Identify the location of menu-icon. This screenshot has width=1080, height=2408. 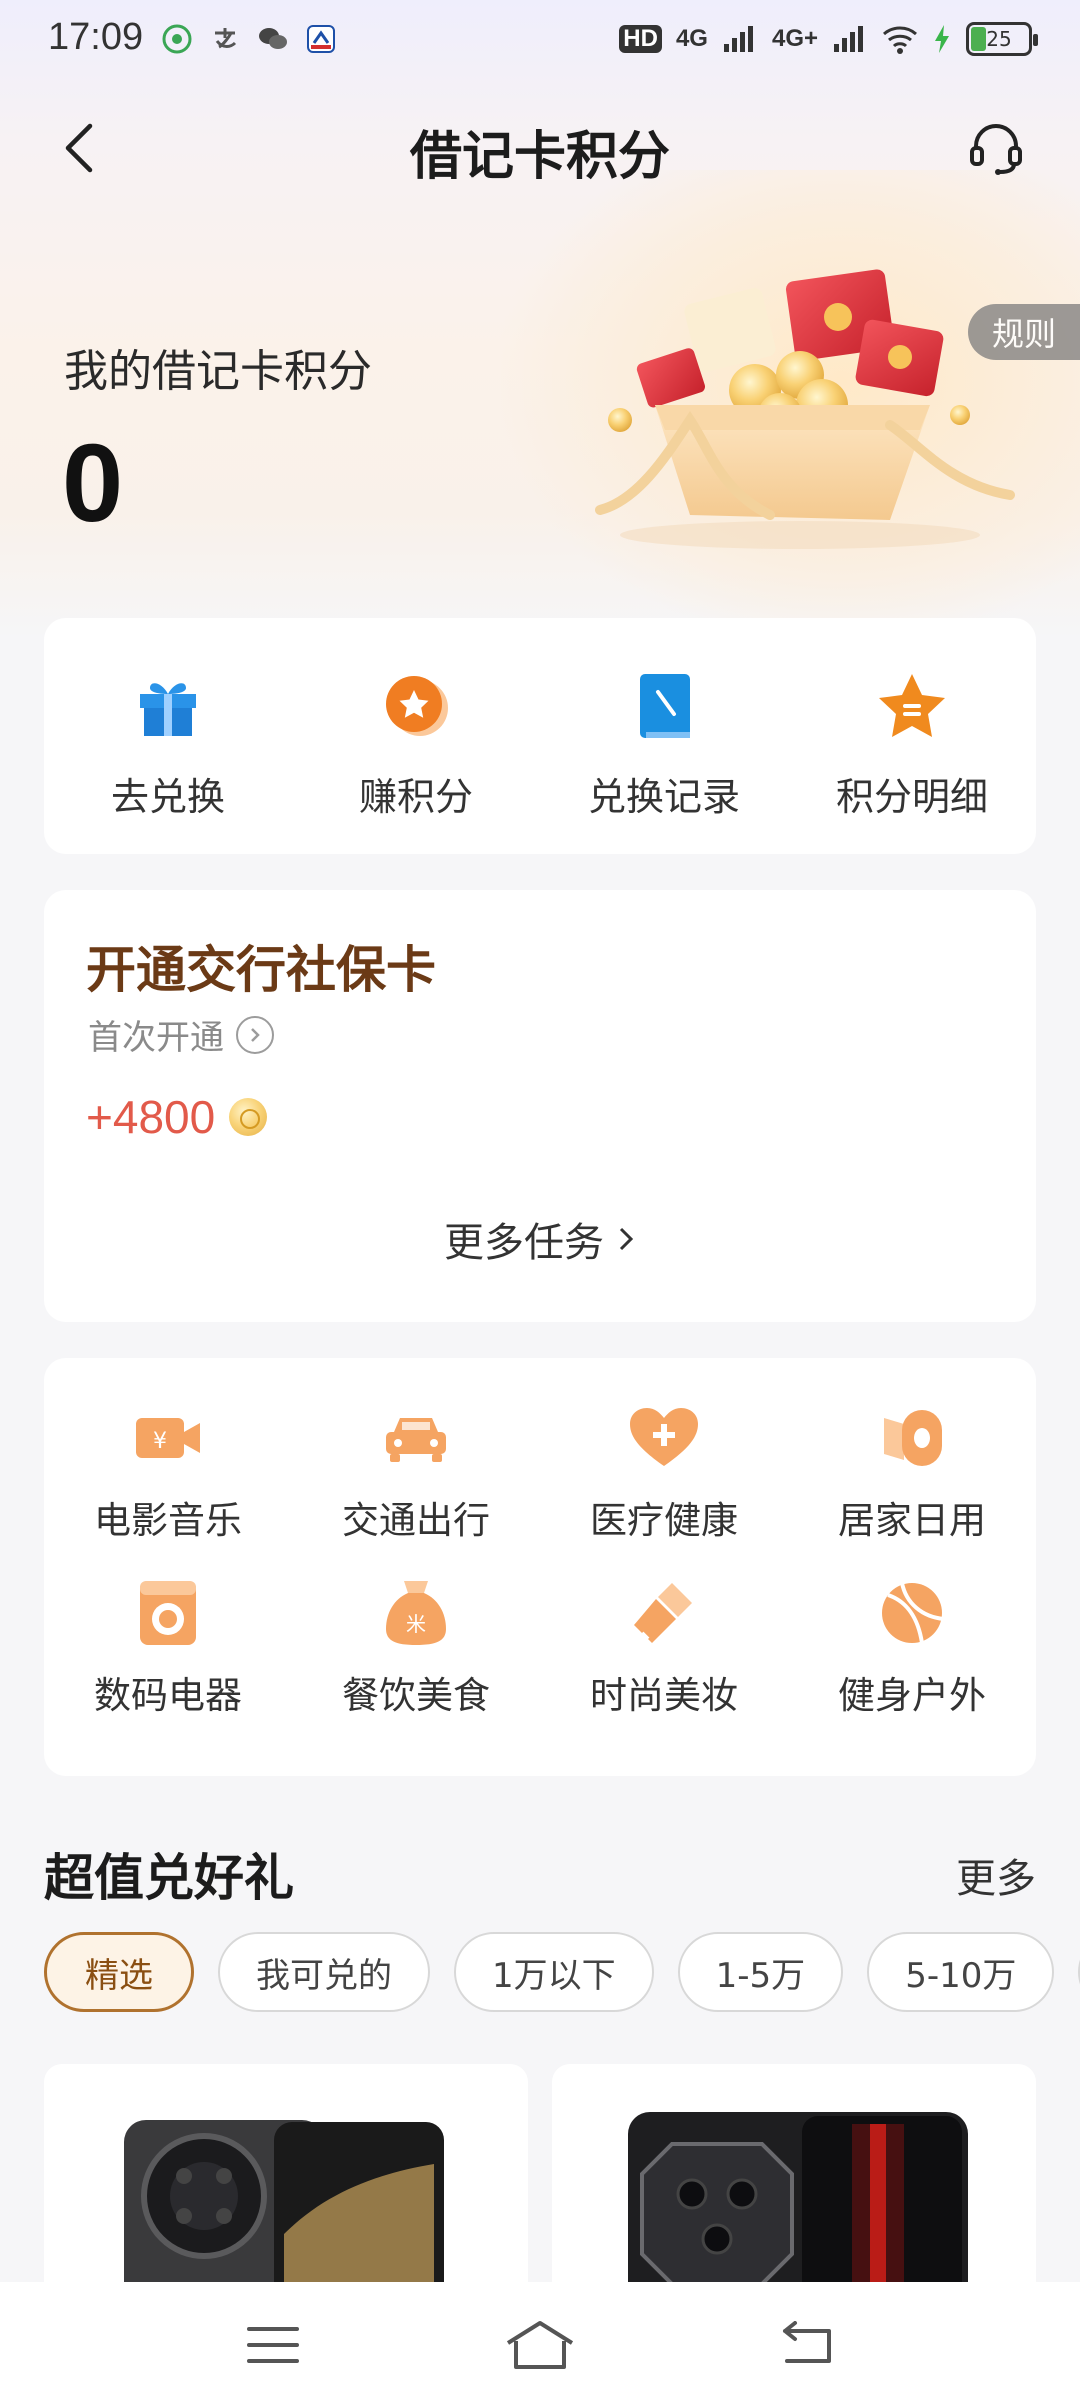
(273, 2345).